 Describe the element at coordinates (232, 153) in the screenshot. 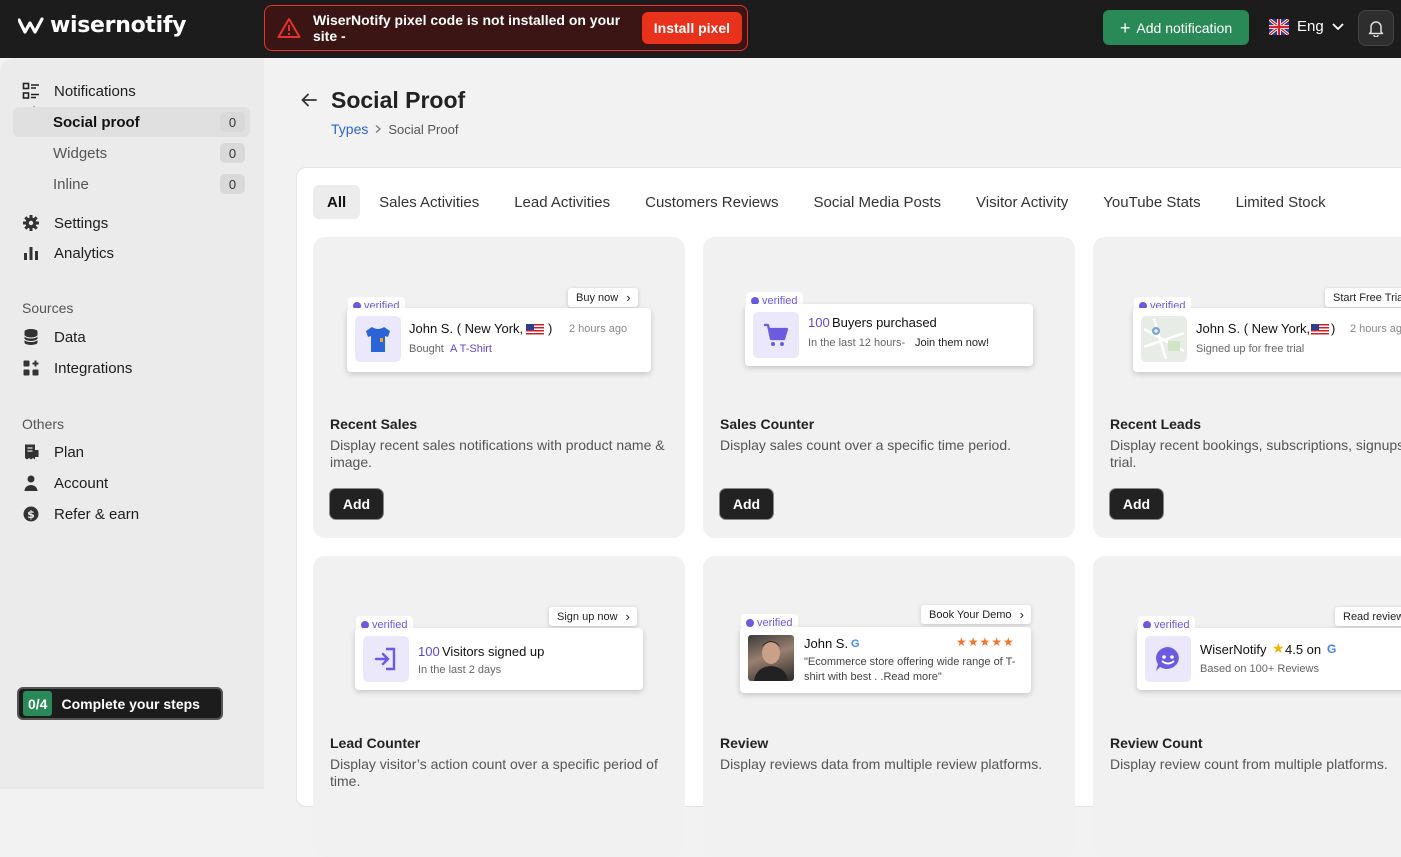

I see `widgets-count-badge: 0` at that location.